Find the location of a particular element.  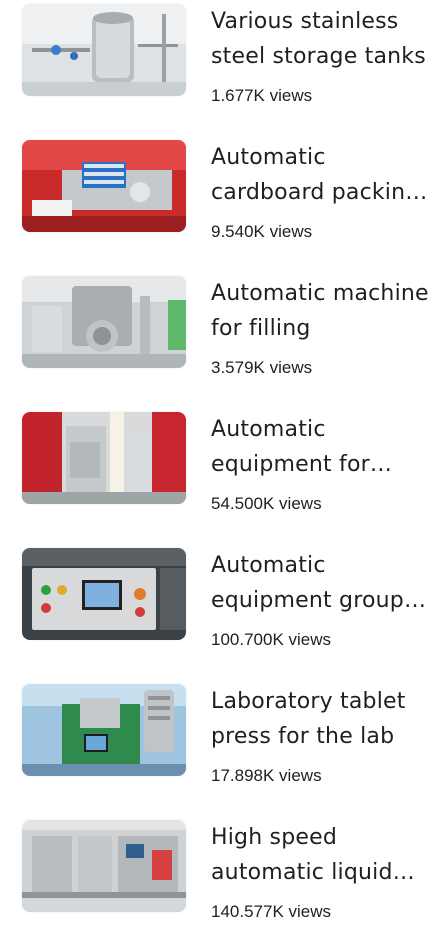

video-title: Automatic equipment group for production is located at coordinates (325, 583).